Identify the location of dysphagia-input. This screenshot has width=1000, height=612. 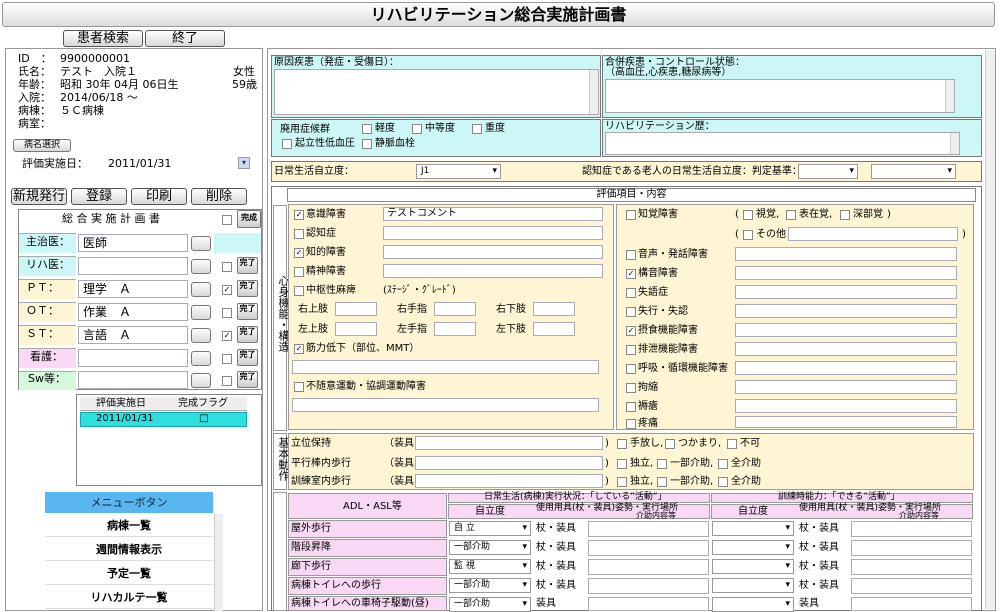
(846, 330).